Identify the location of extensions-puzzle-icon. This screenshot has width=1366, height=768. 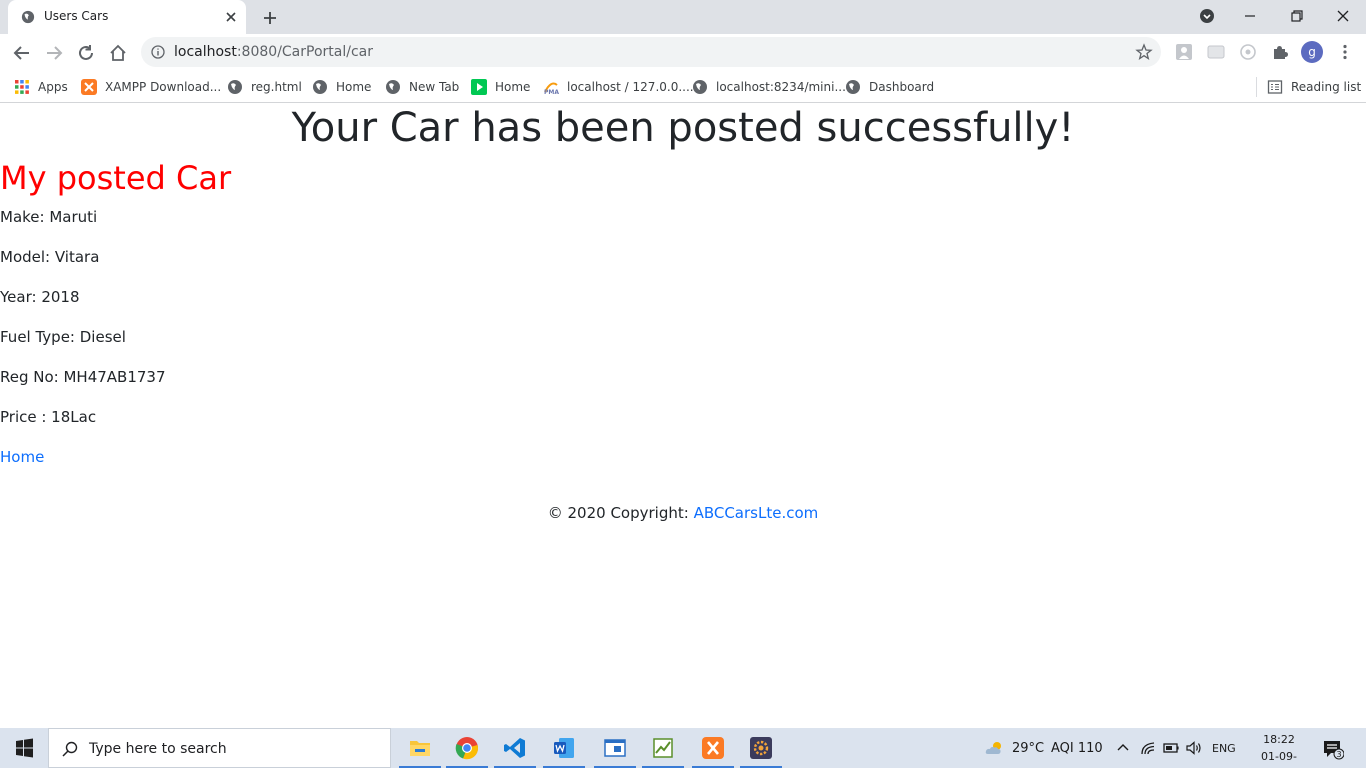
(1280, 52).